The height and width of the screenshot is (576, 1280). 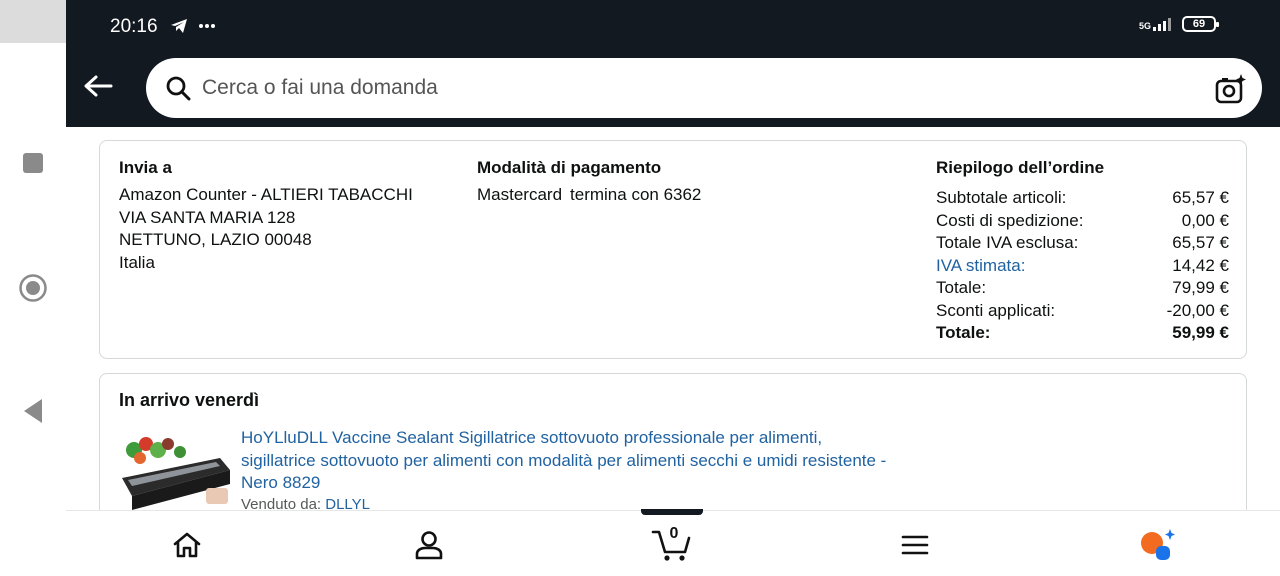 What do you see at coordinates (1178, 24) in the screenshot?
I see `status-right-icons: 5G 69` at bounding box center [1178, 24].